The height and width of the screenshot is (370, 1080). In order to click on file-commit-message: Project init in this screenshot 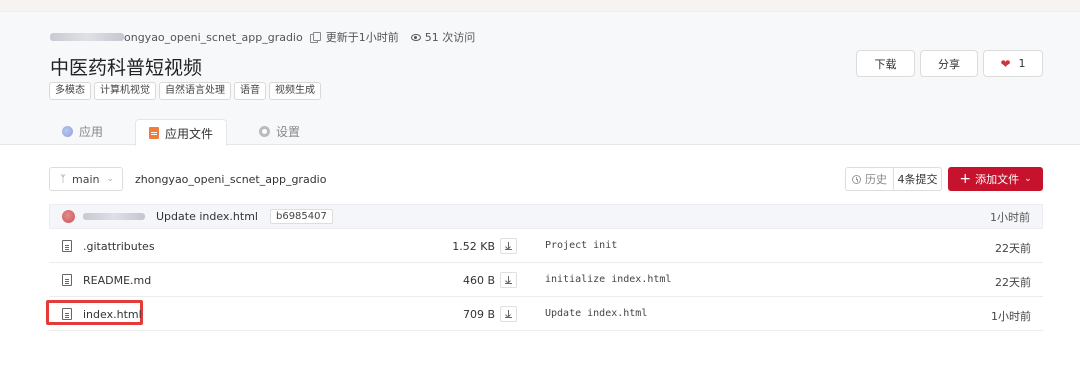, I will do `click(581, 245)`.